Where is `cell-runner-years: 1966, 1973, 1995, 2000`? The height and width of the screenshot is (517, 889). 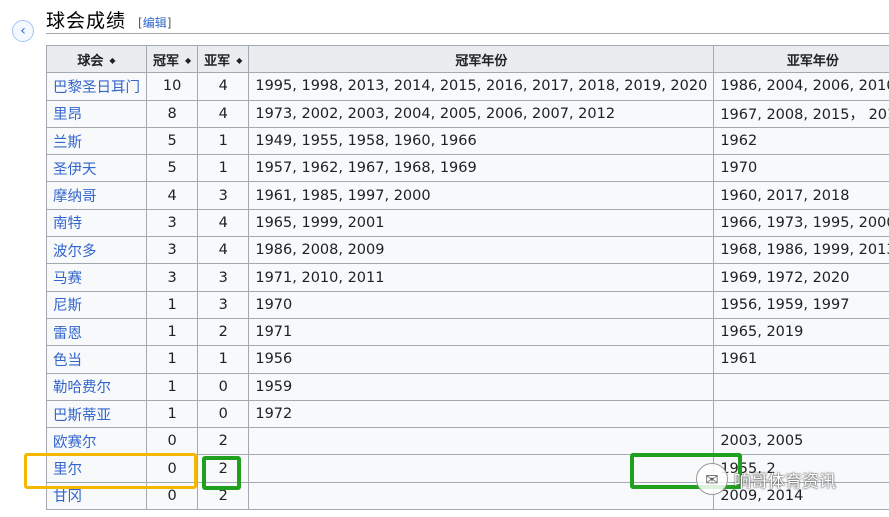
cell-runner-years: 1966, 1973, 1995, 2000 is located at coordinates (801, 223).